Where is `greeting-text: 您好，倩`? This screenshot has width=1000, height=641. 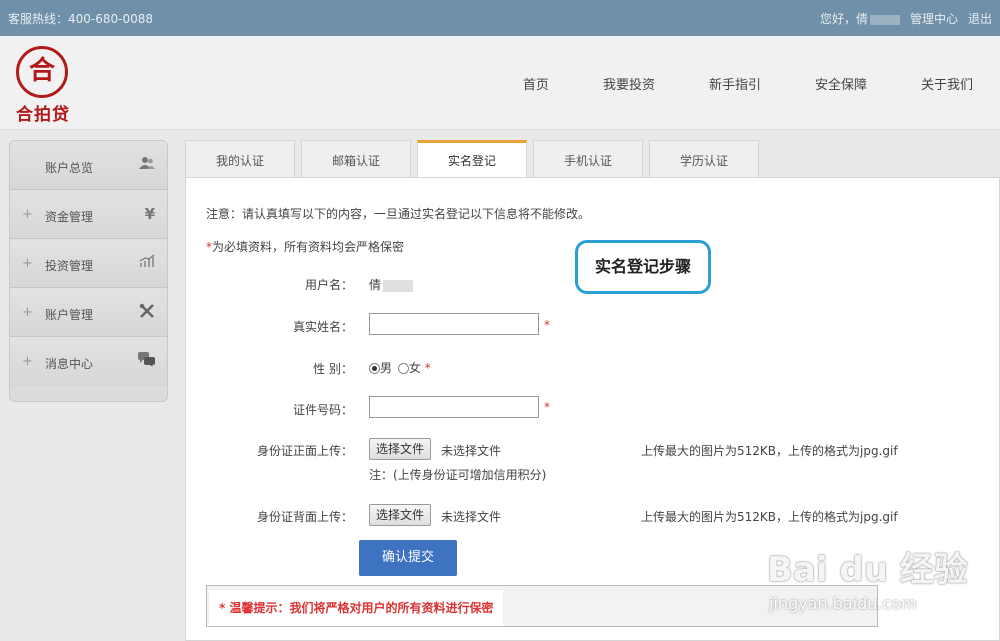
greeting-text: 您好，倩 is located at coordinates (860, 18).